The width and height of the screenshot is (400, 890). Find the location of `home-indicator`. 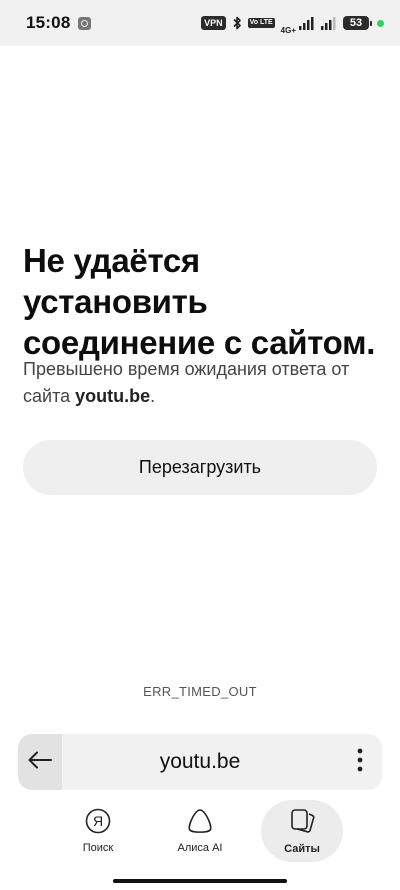

home-indicator is located at coordinates (200, 881).